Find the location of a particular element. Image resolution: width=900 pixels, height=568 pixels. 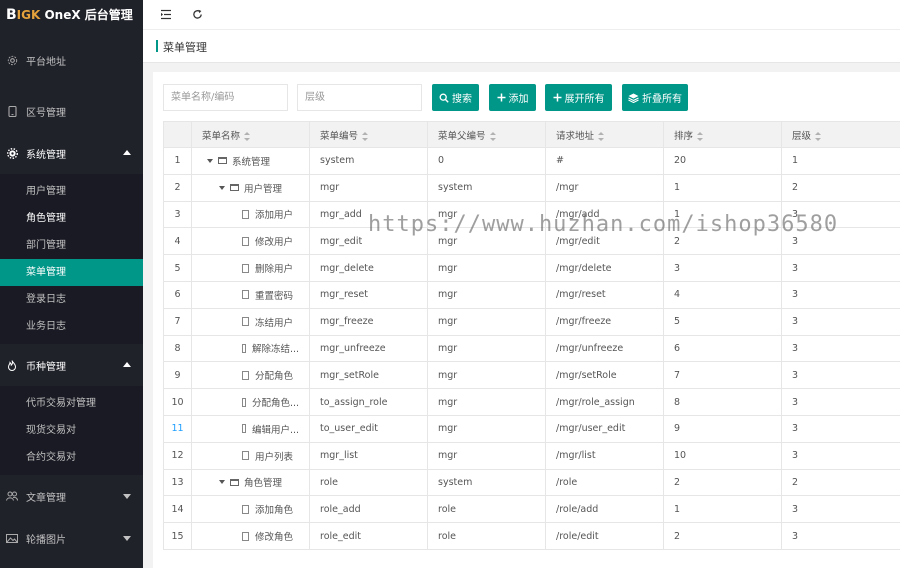

table-row: 14 添加角色 role_add role/role/add 1 3 is located at coordinates (531, 509).